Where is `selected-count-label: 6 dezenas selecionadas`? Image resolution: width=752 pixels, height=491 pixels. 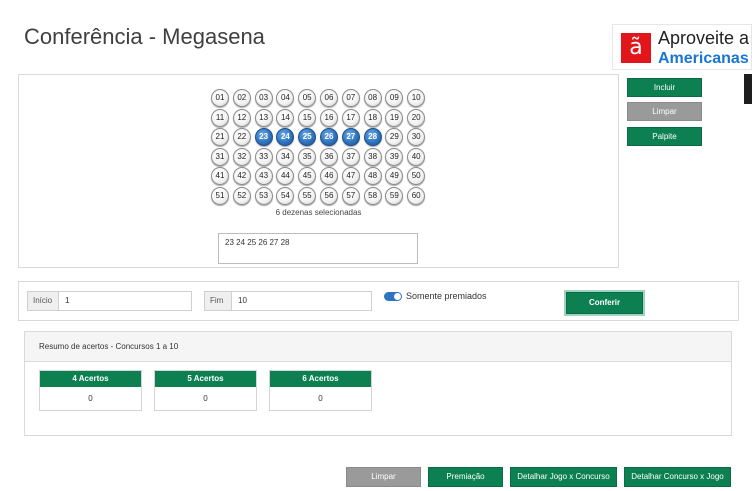 selected-count-label: 6 dezenas selecionadas is located at coordinates (318, 212).